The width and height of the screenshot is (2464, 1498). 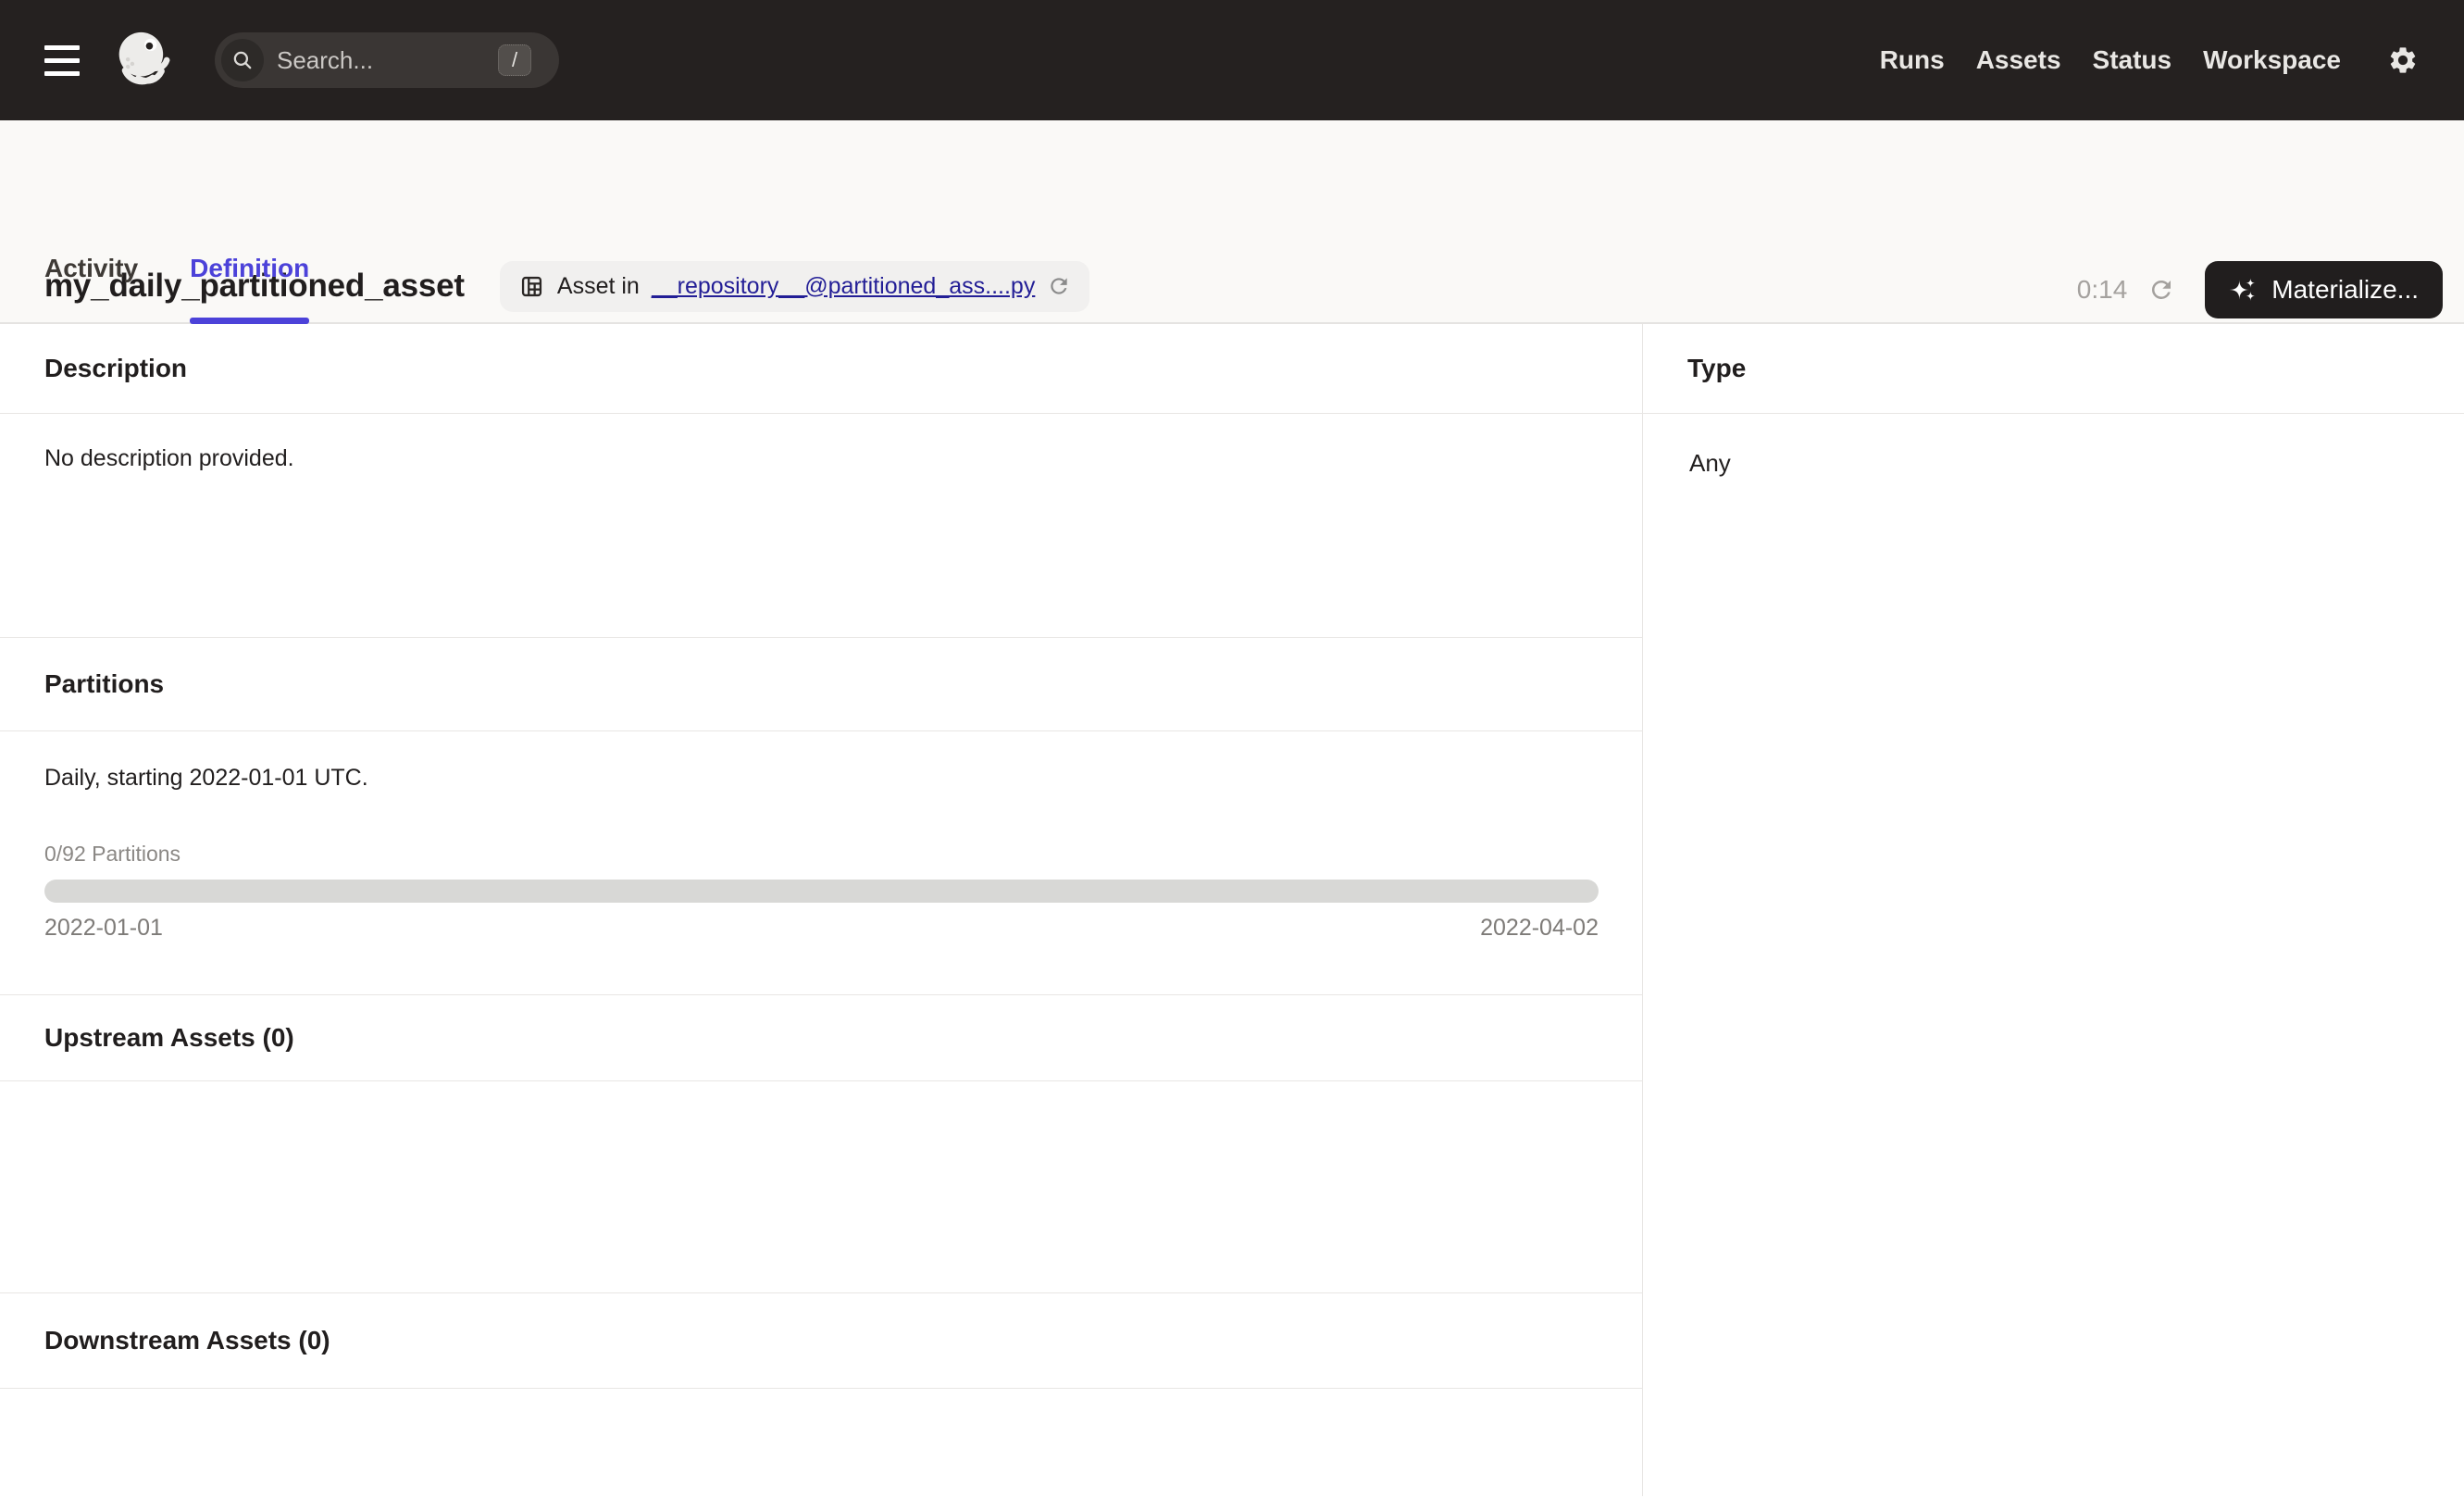 I want to click on partitions-section-heading: Partitions, so click(x=821, y=684).